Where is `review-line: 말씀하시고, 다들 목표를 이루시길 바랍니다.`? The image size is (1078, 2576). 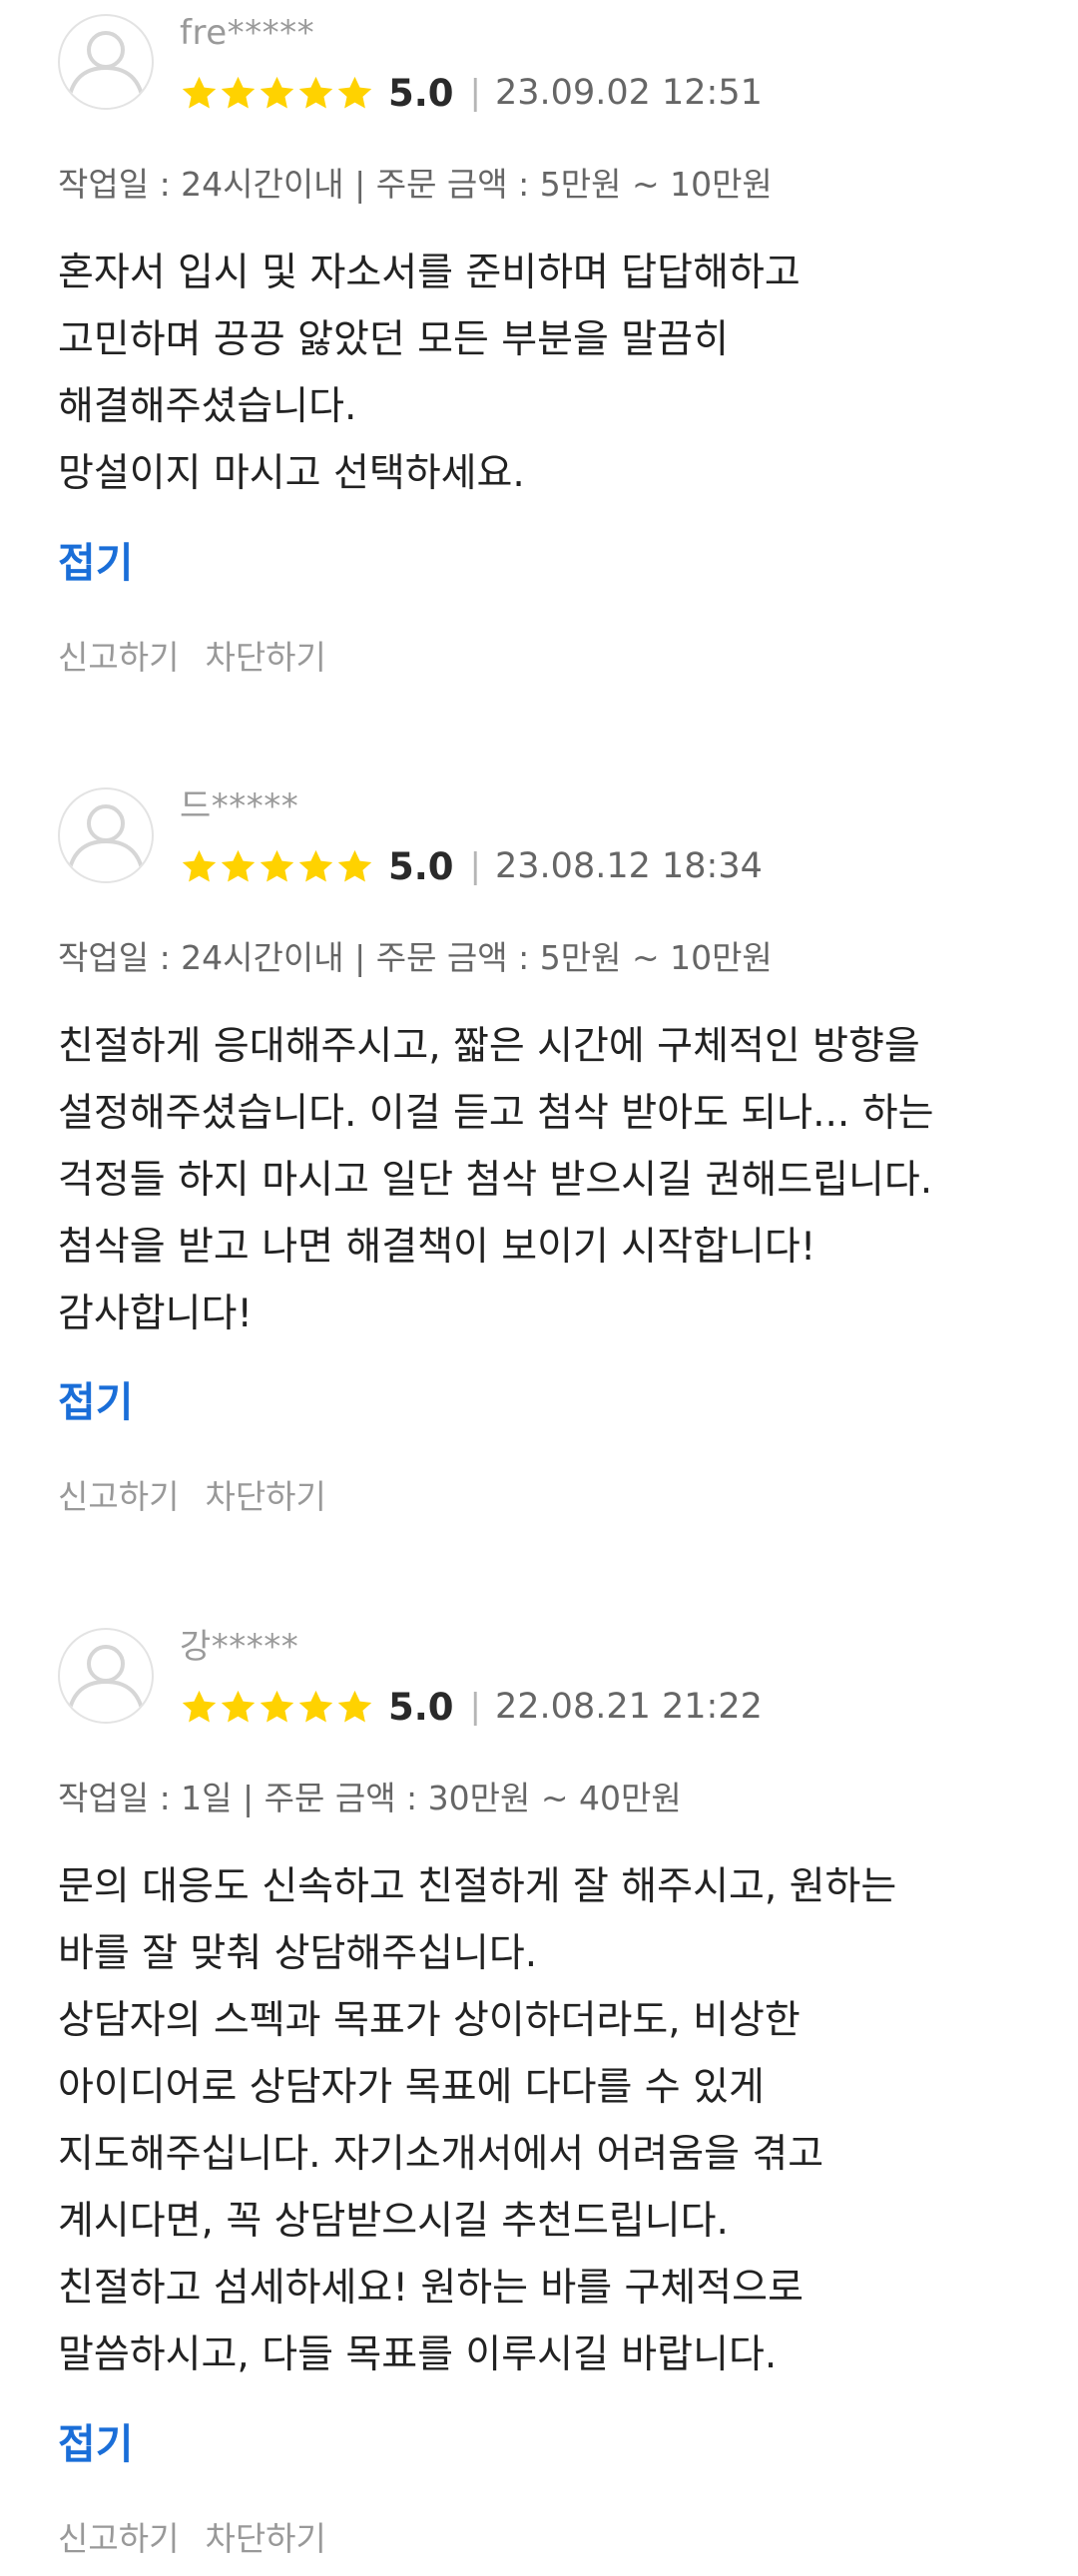 review-line: 말씀하시고, 다들 목표를 이루시길 바랍니다. is located at coordinates (418, 2354).